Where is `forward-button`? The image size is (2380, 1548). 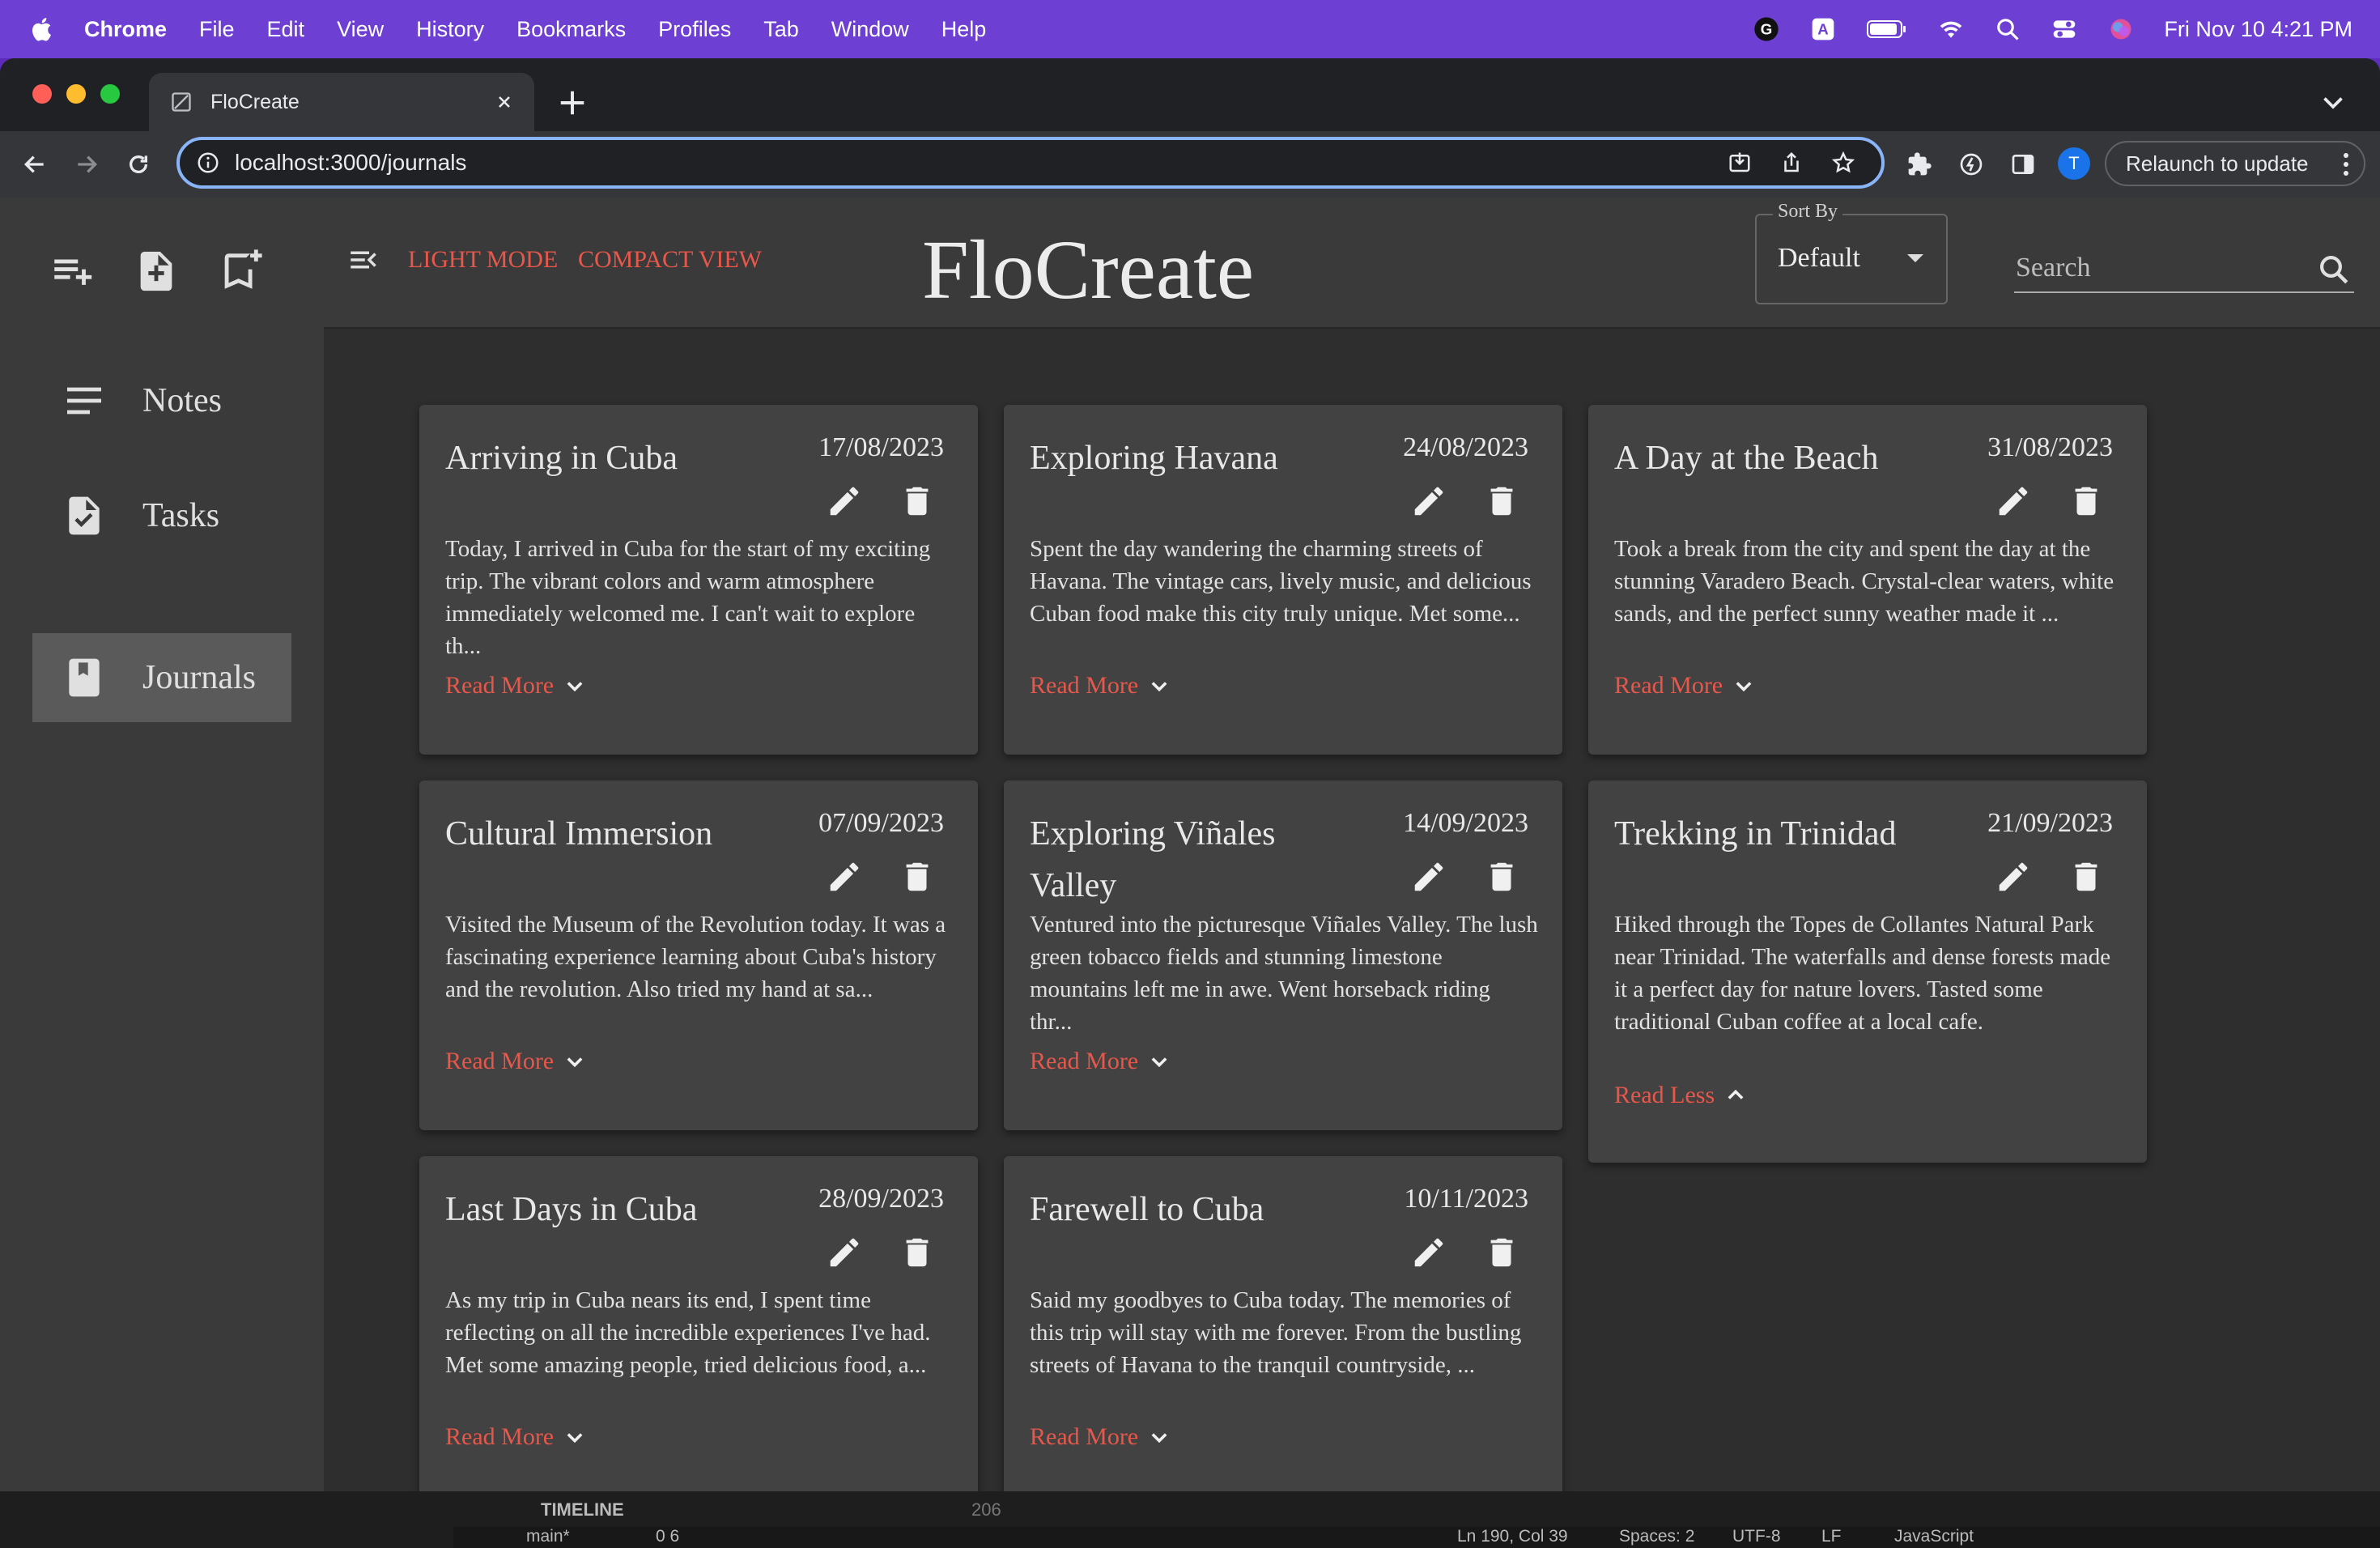
forward-button is located at coordinates (86, 165).